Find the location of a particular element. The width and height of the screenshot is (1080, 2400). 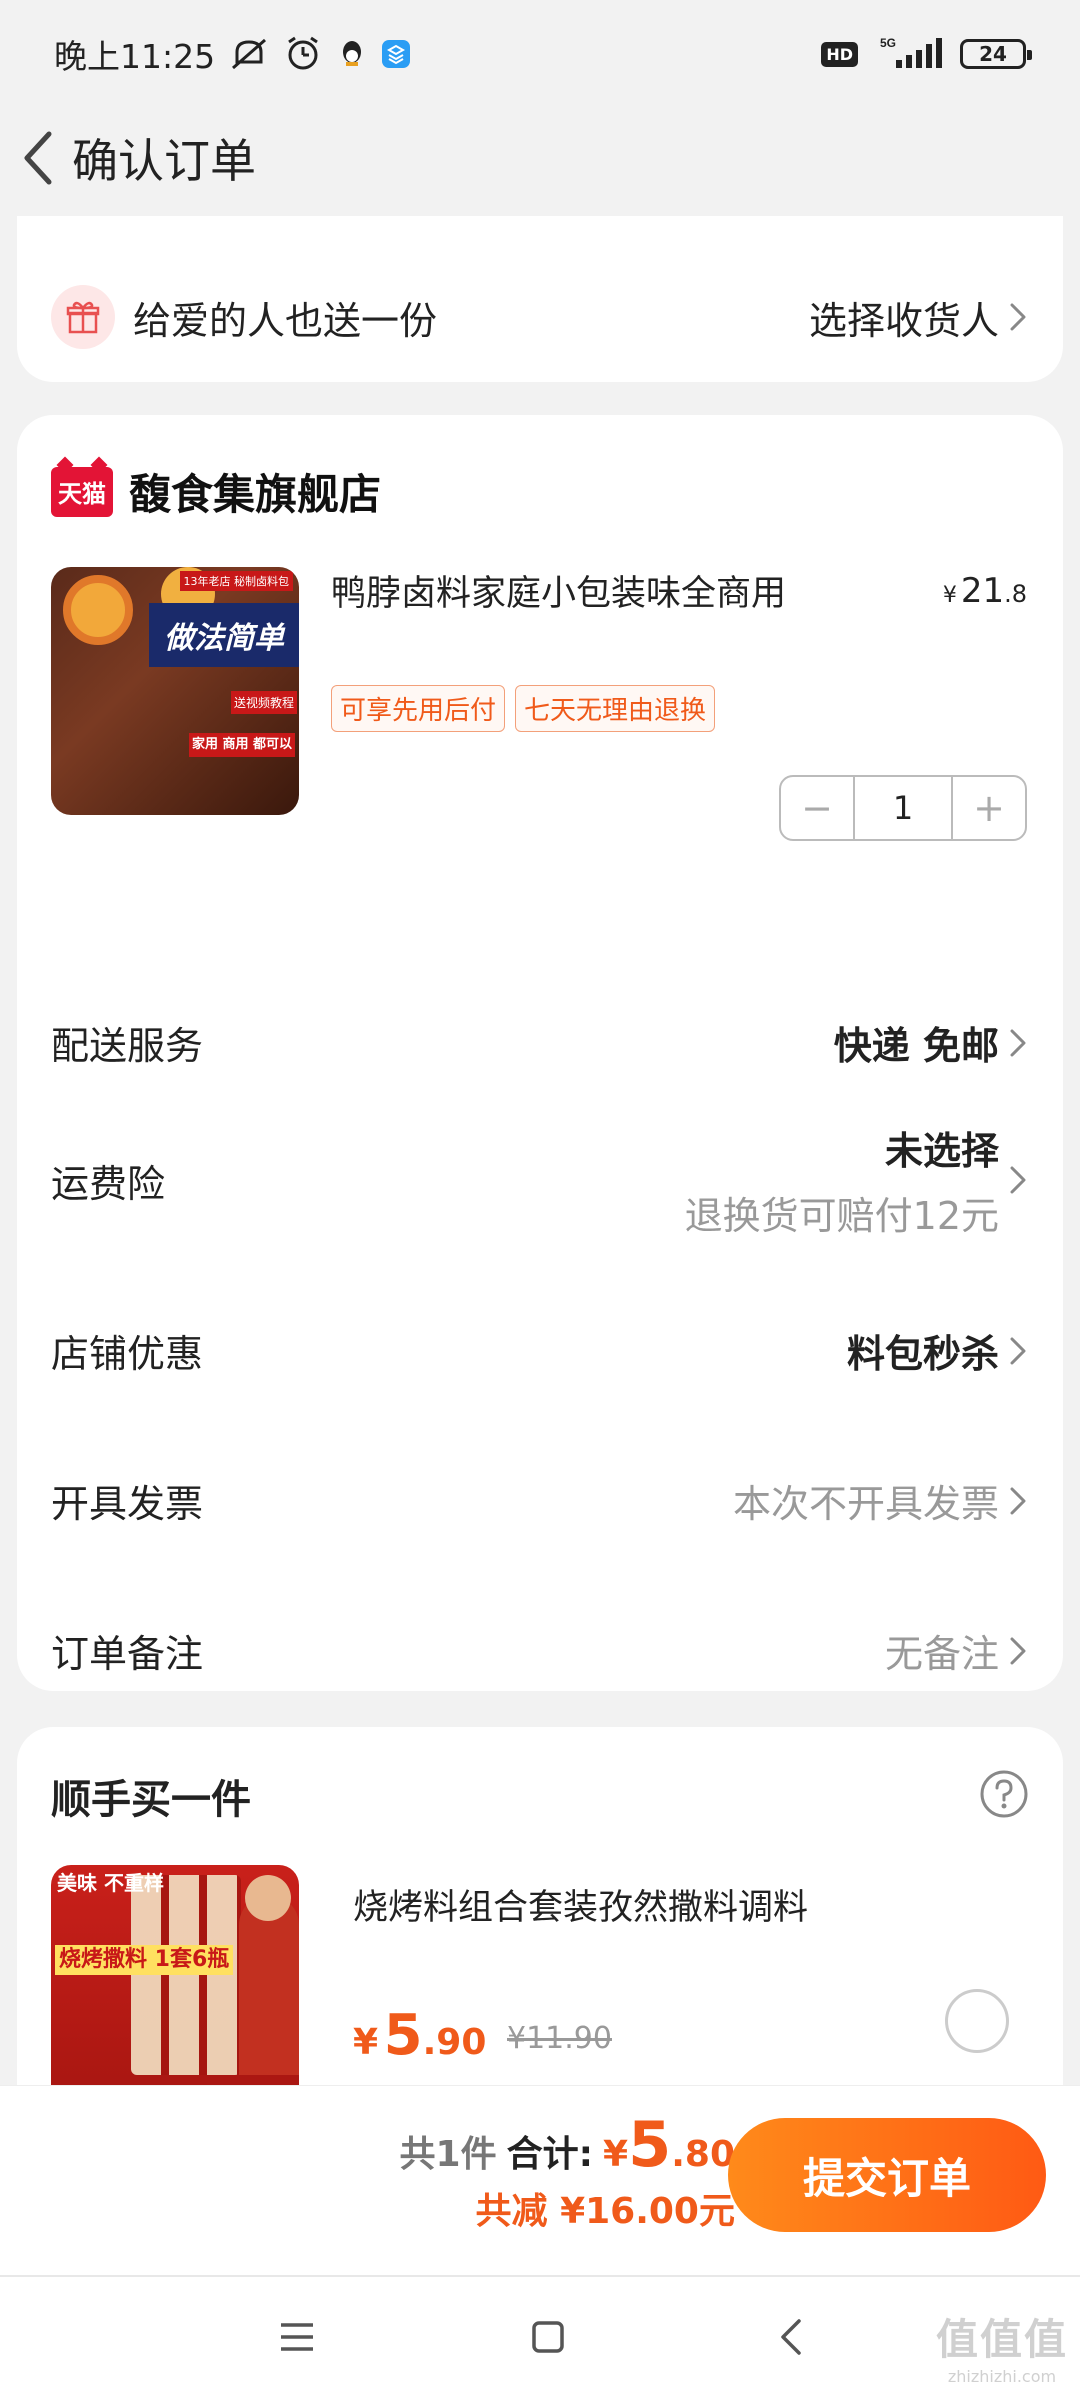

delivery-value: 快递 免邮 is located at coordinates (916, 1046).